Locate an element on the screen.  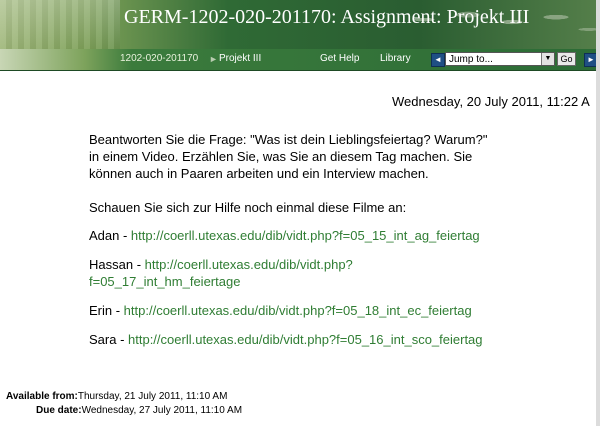
film-name: Erin - is located at coordinates (106, 310).